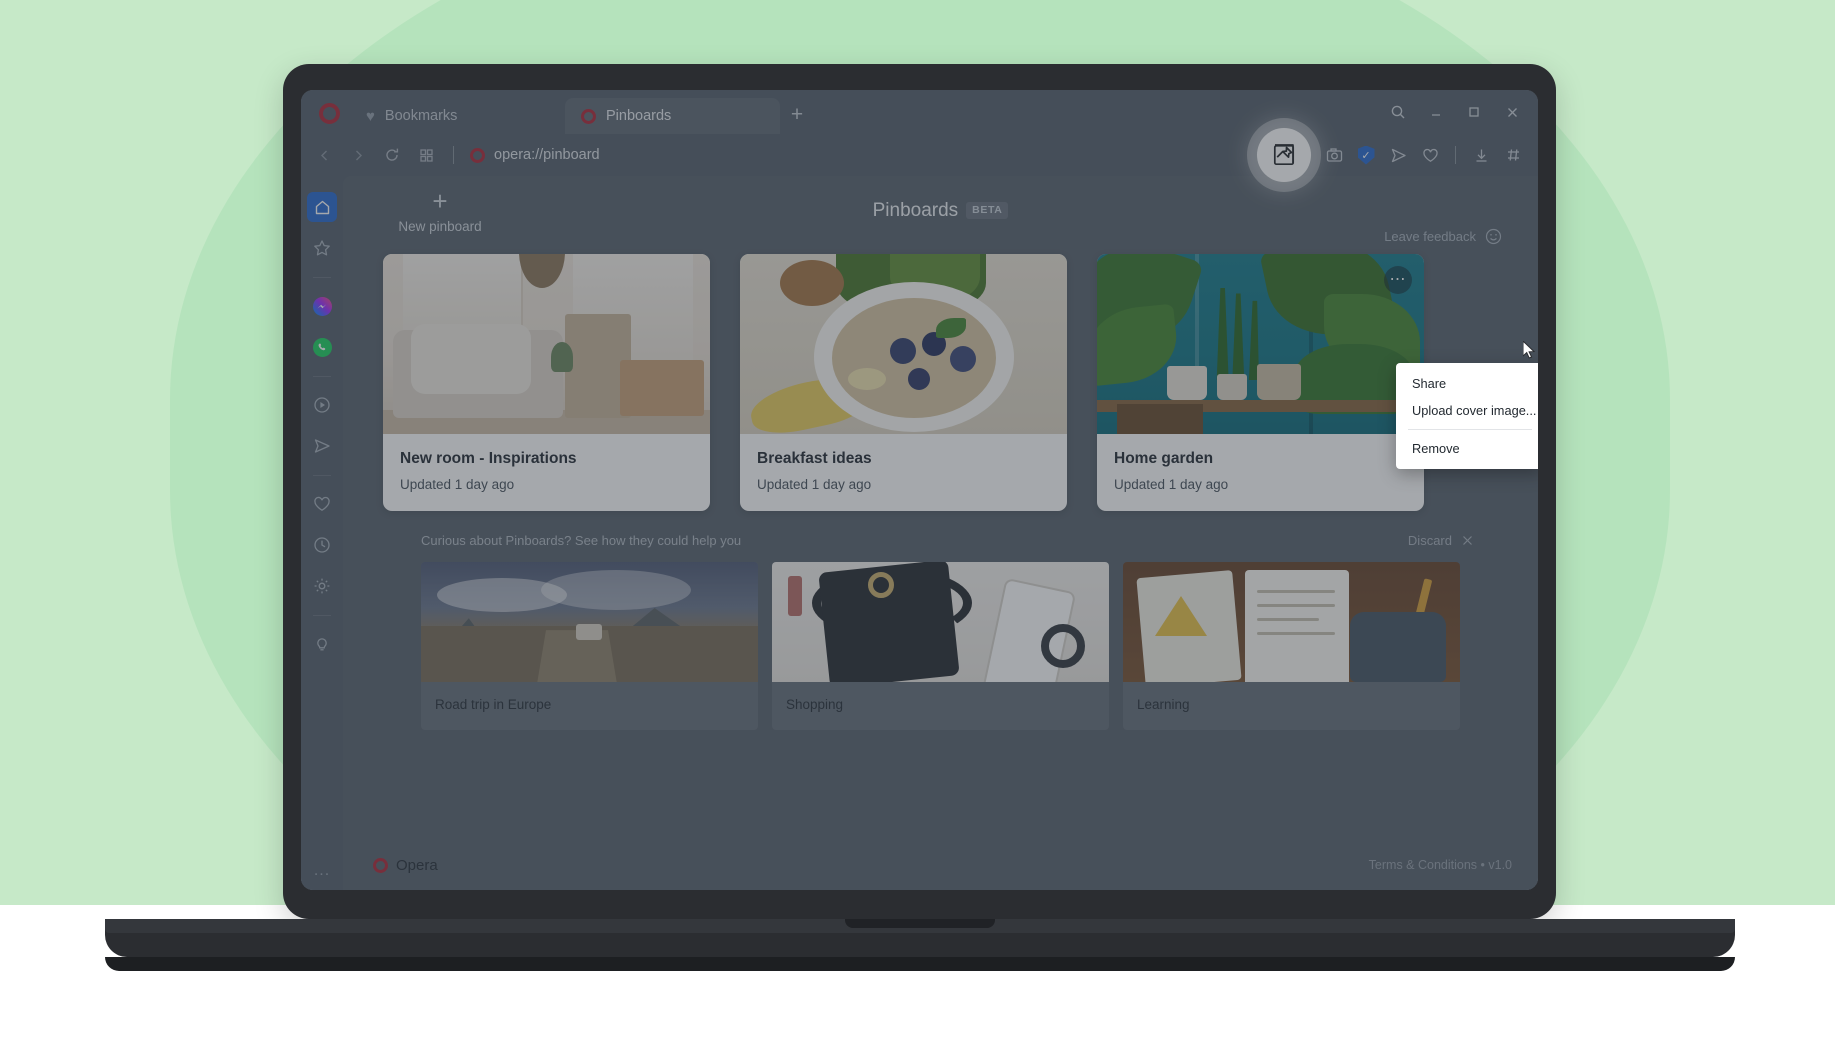 The image size is (1835, 1062). I want to click on toolbar-icons: ✓, so click(1391, 155).